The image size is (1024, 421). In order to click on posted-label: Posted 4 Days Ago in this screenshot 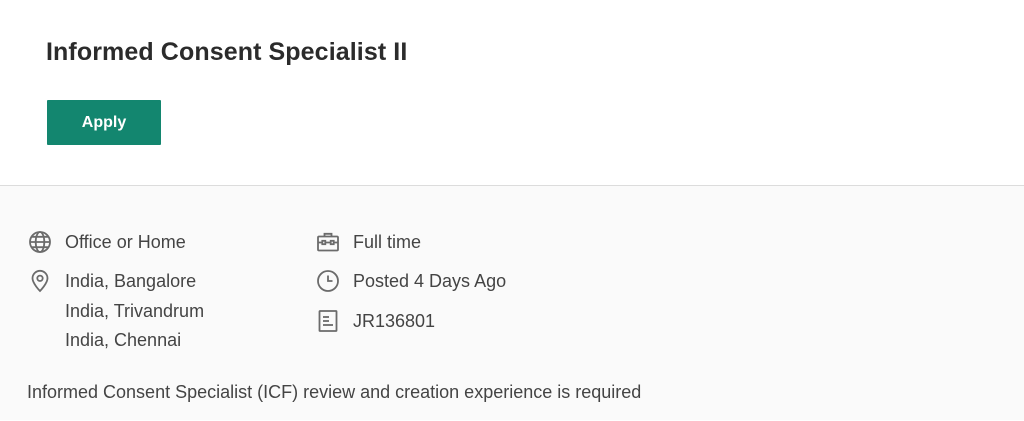, I will do `click(430, 281)`.